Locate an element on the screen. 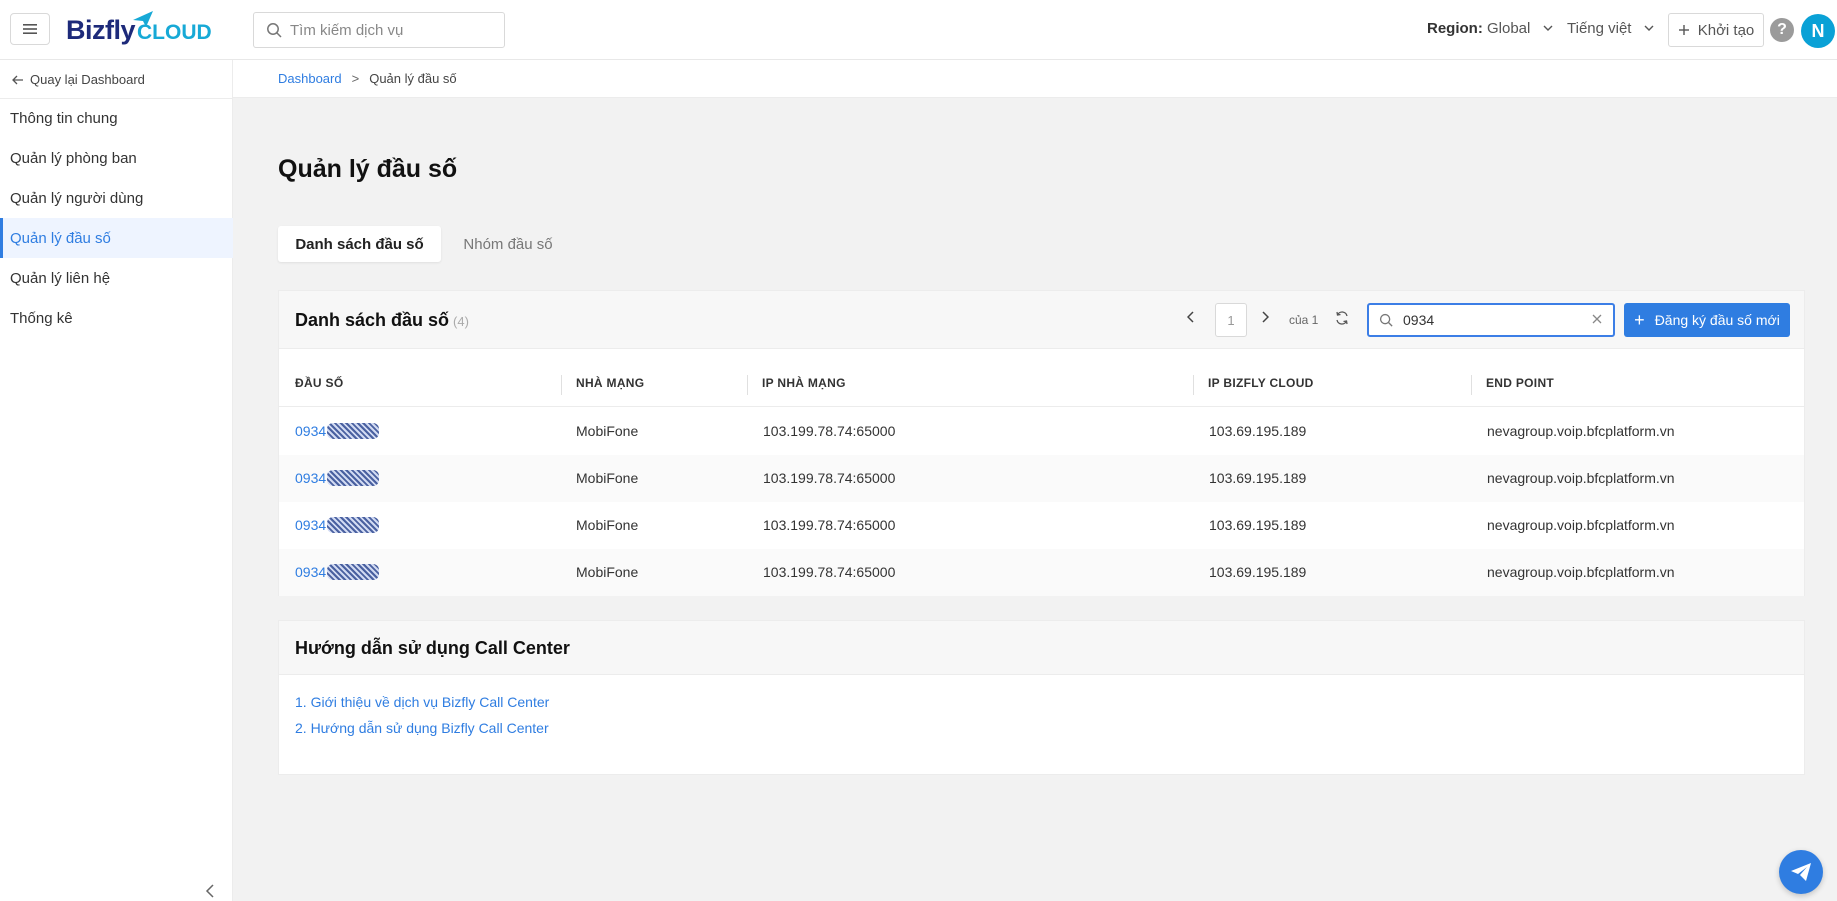 The width and height of the screenshot is (1837, 901). language-selector: Tiếng việt is located at coordinates (1610, 28).